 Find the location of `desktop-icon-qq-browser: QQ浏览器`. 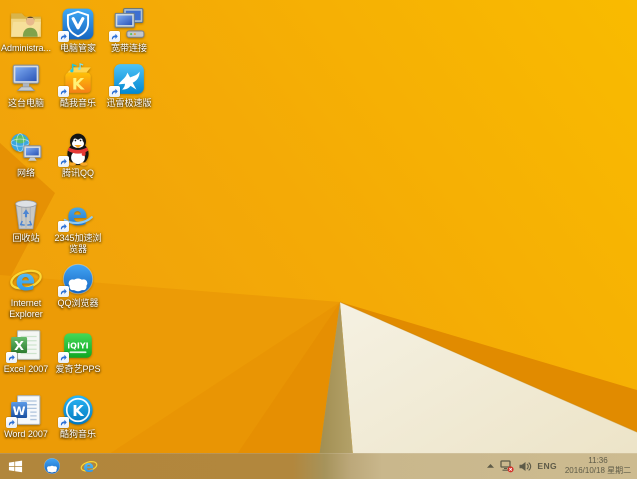

desktop-icon-qq-browser: QQ浏览器 is located at coordinates (78, 285).